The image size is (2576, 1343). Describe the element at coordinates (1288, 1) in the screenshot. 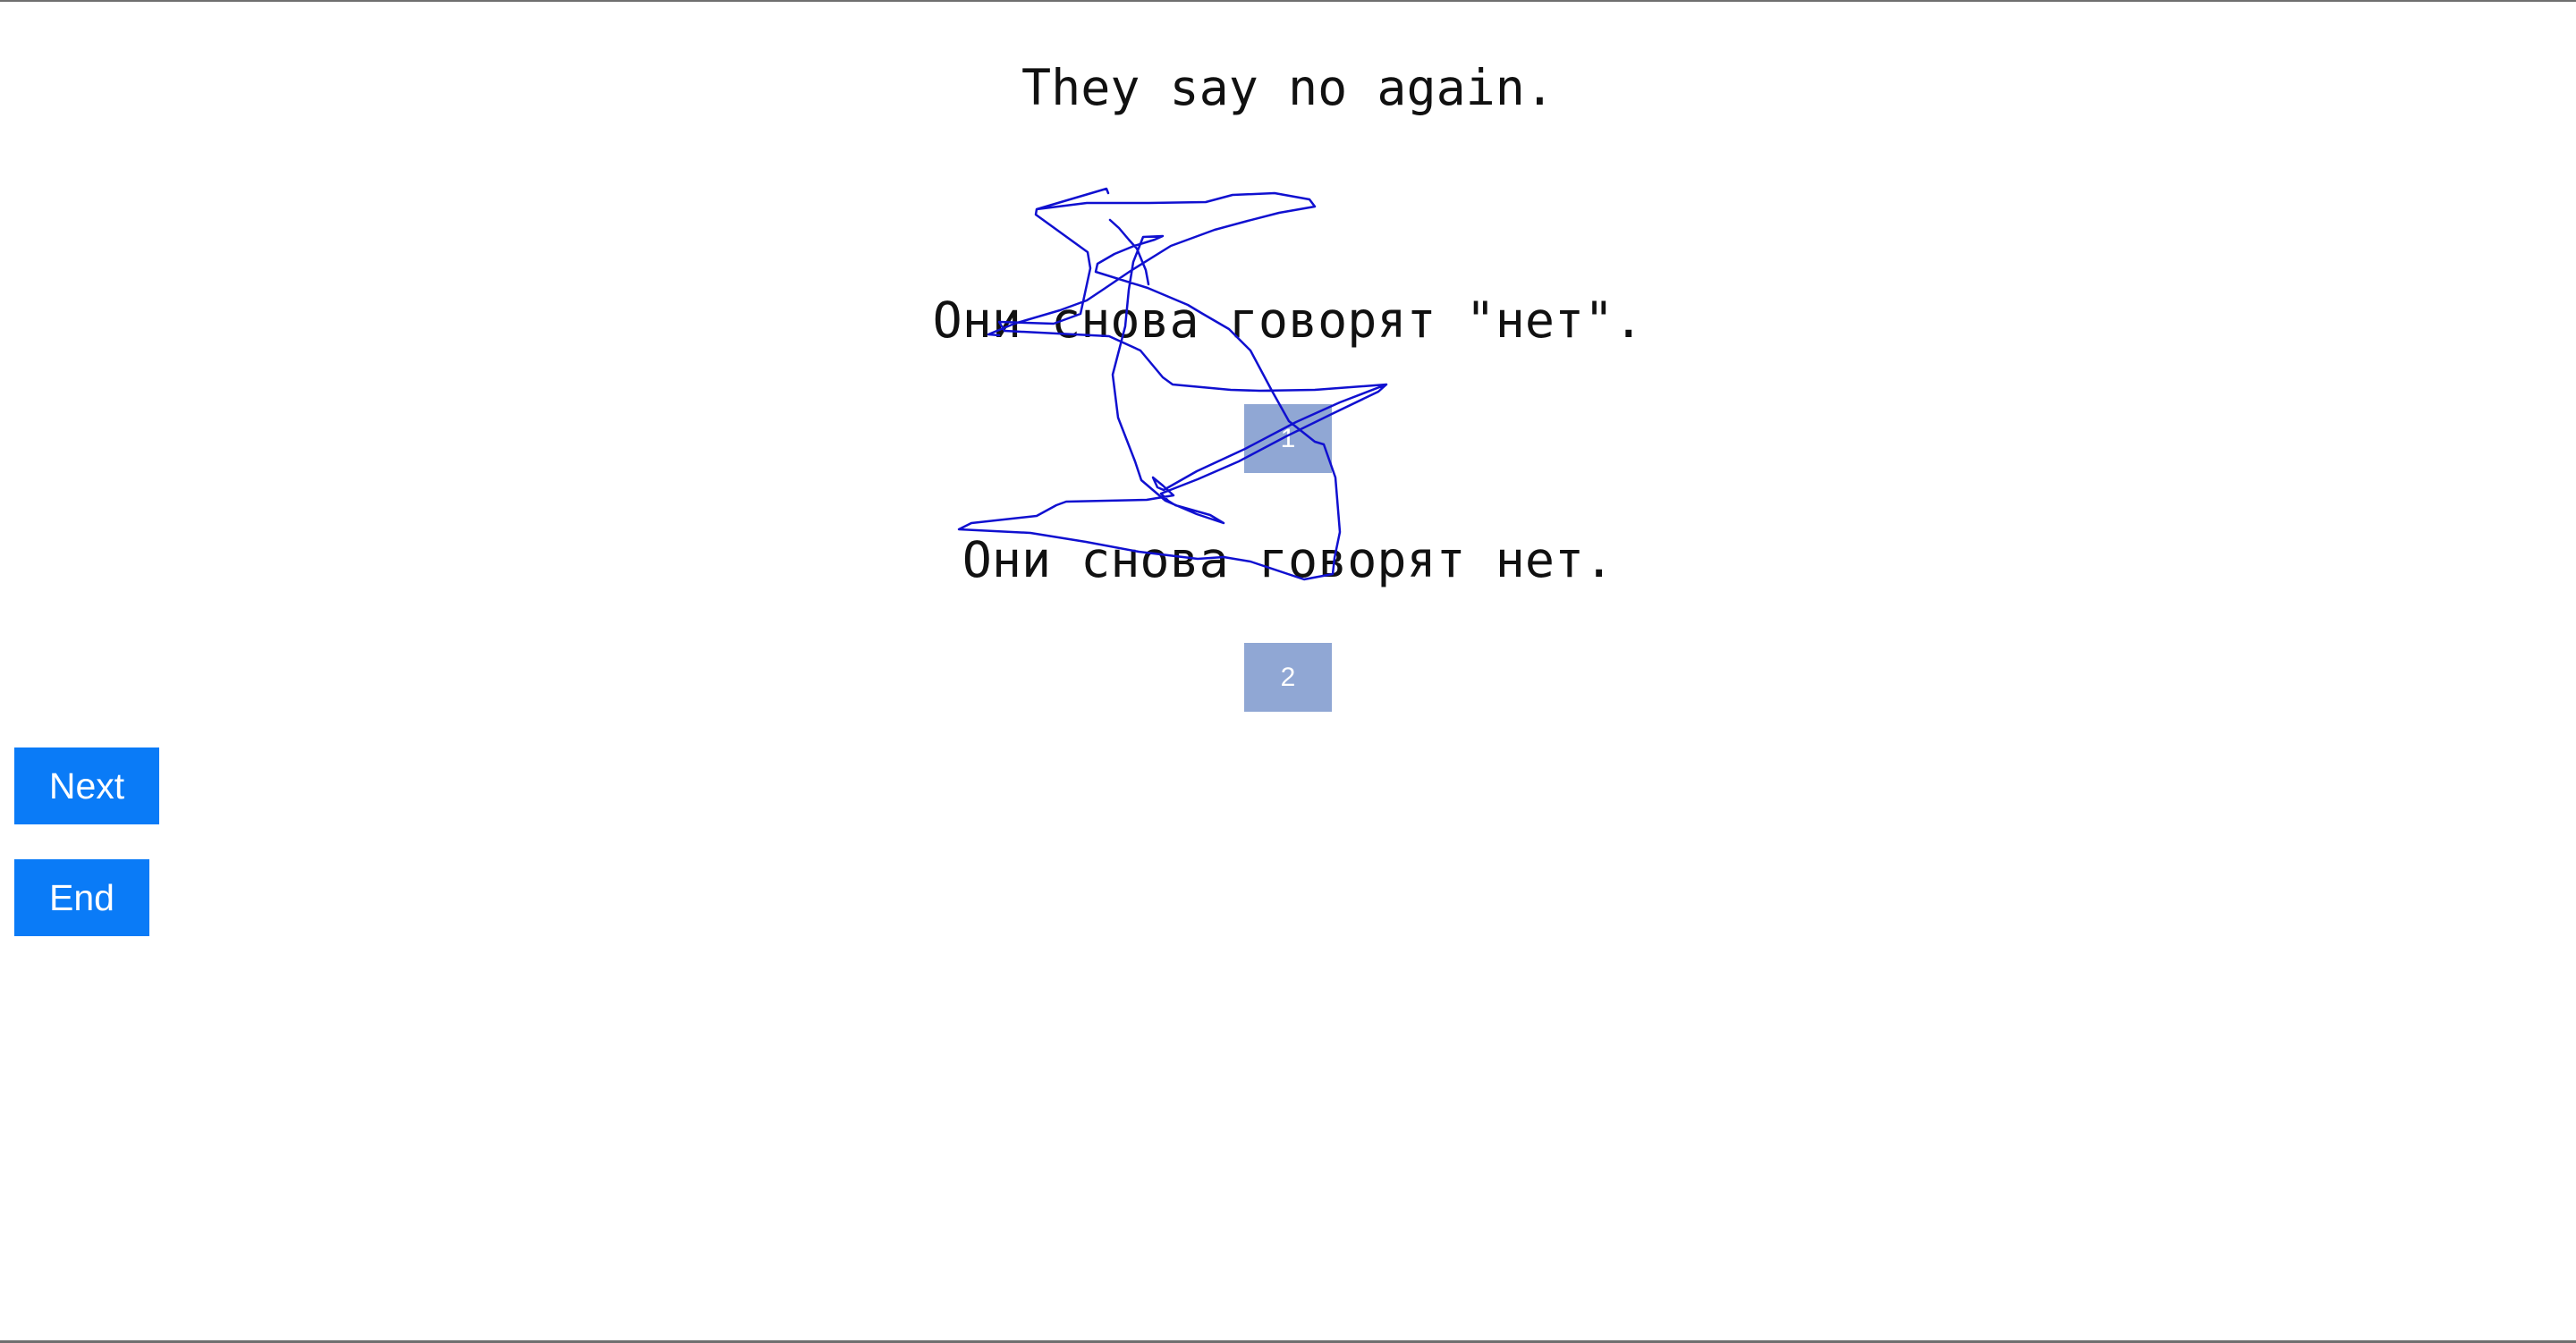

I see `top-border` at that location.